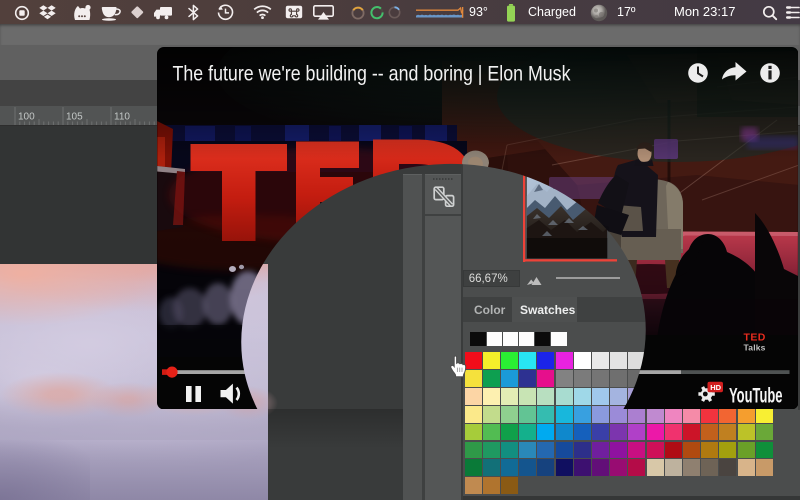  I want to click on svg-text: HD, so click(715, 387).